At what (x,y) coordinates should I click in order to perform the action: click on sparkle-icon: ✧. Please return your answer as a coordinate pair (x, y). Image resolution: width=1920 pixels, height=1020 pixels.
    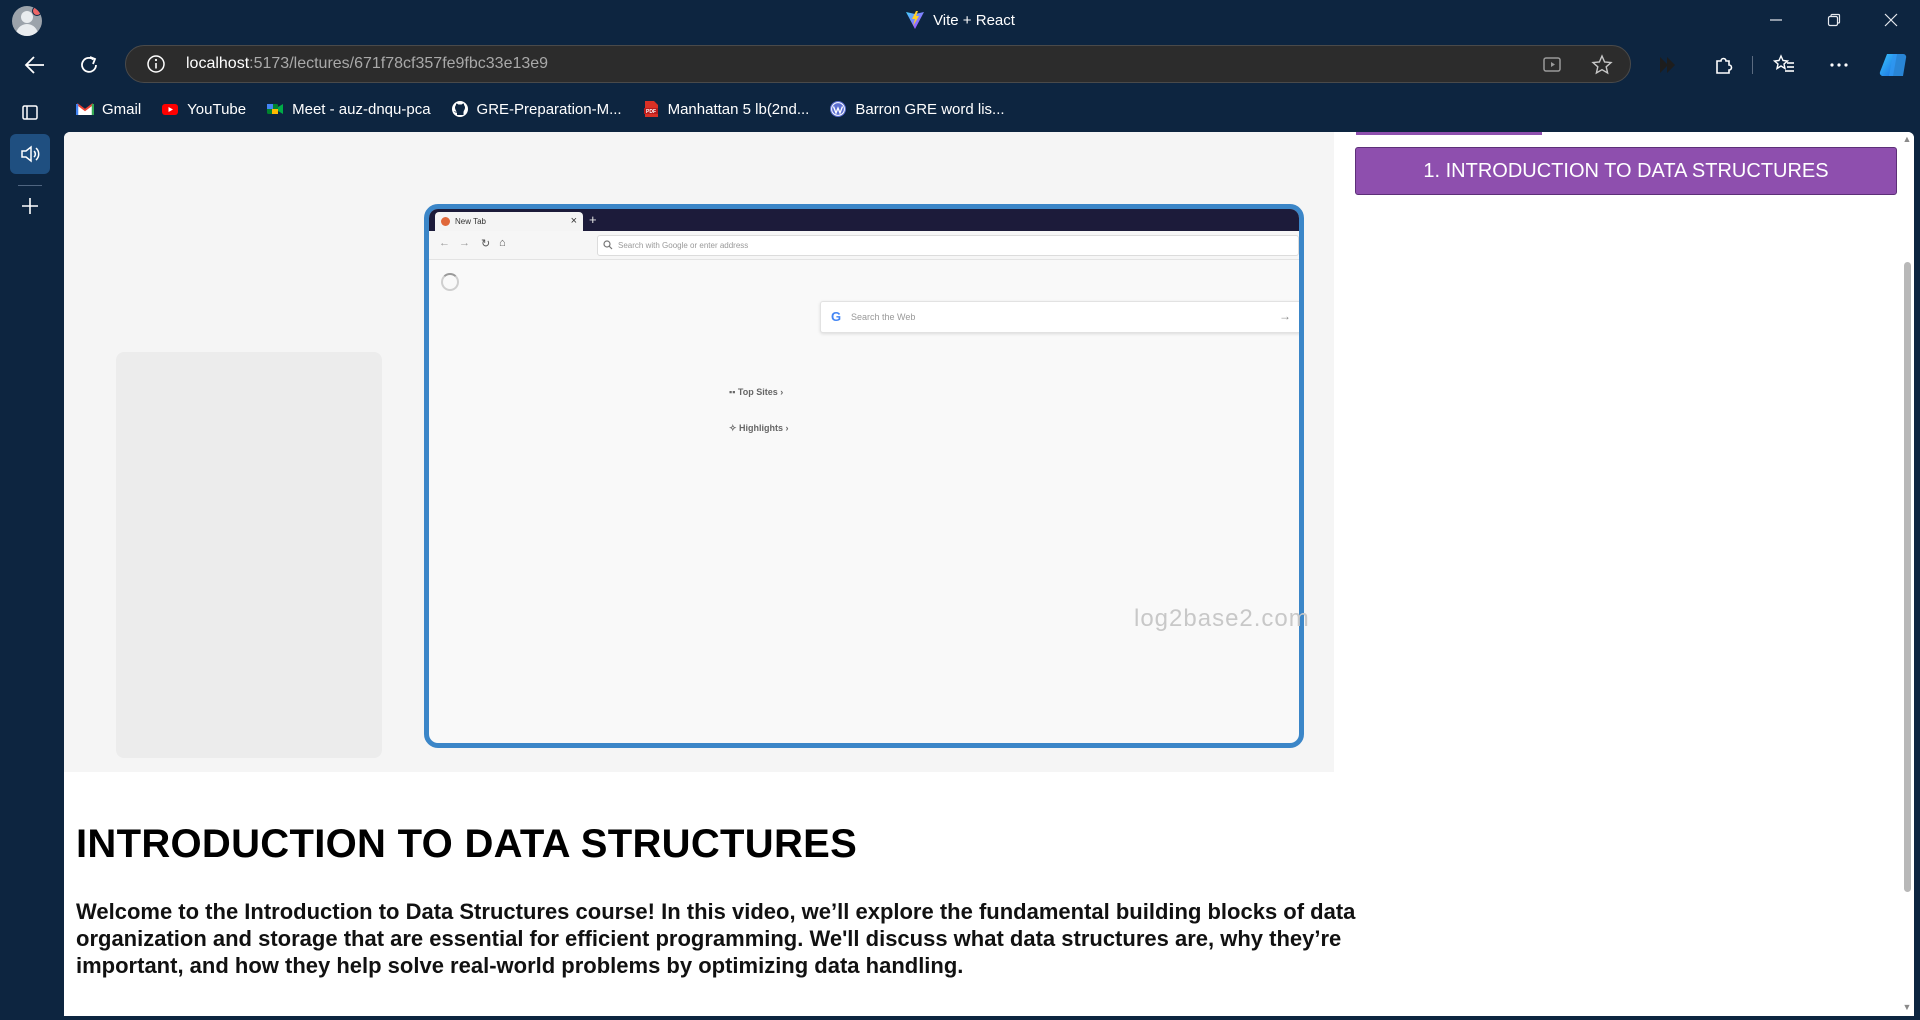
    Looking at the image, I should click on (734, 428).